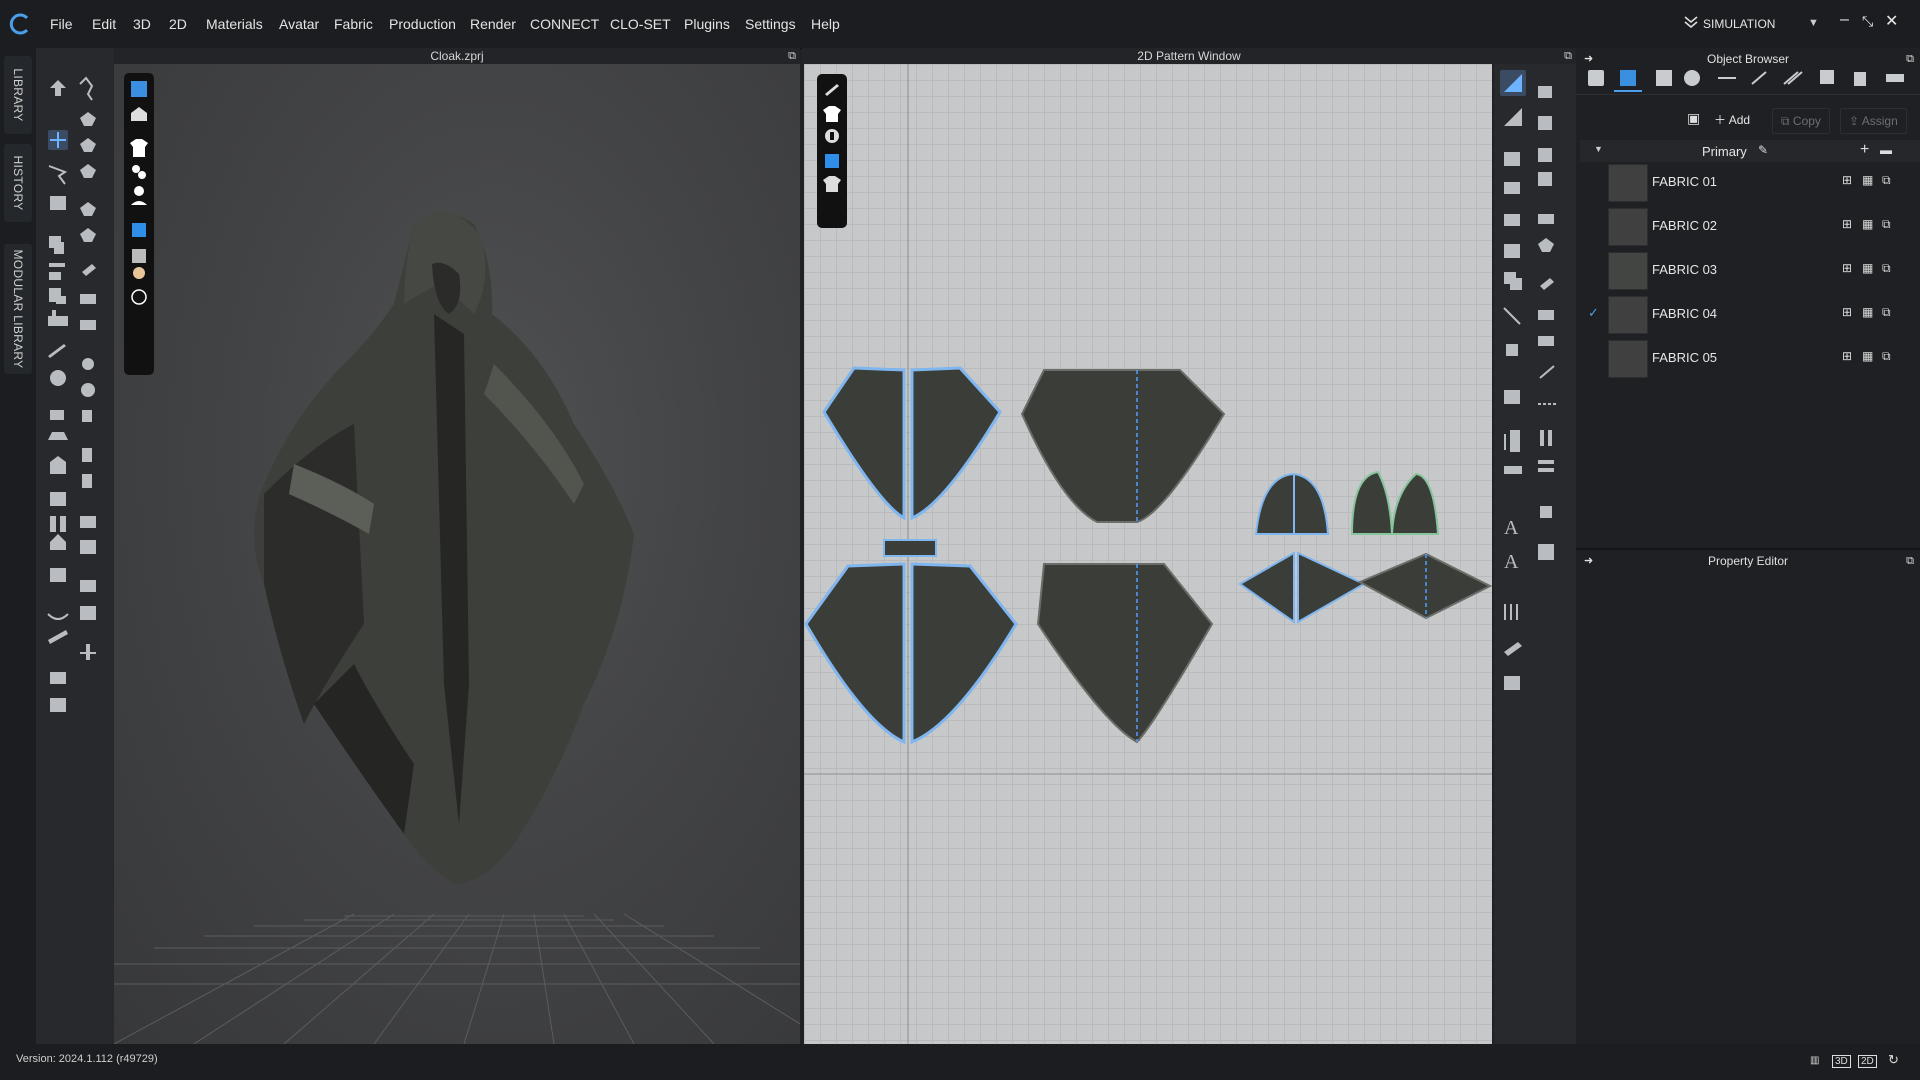 The width and height of the screenshot is (1920, 1080). I want to click on graphic-tab-icon, so click(1860, 79).